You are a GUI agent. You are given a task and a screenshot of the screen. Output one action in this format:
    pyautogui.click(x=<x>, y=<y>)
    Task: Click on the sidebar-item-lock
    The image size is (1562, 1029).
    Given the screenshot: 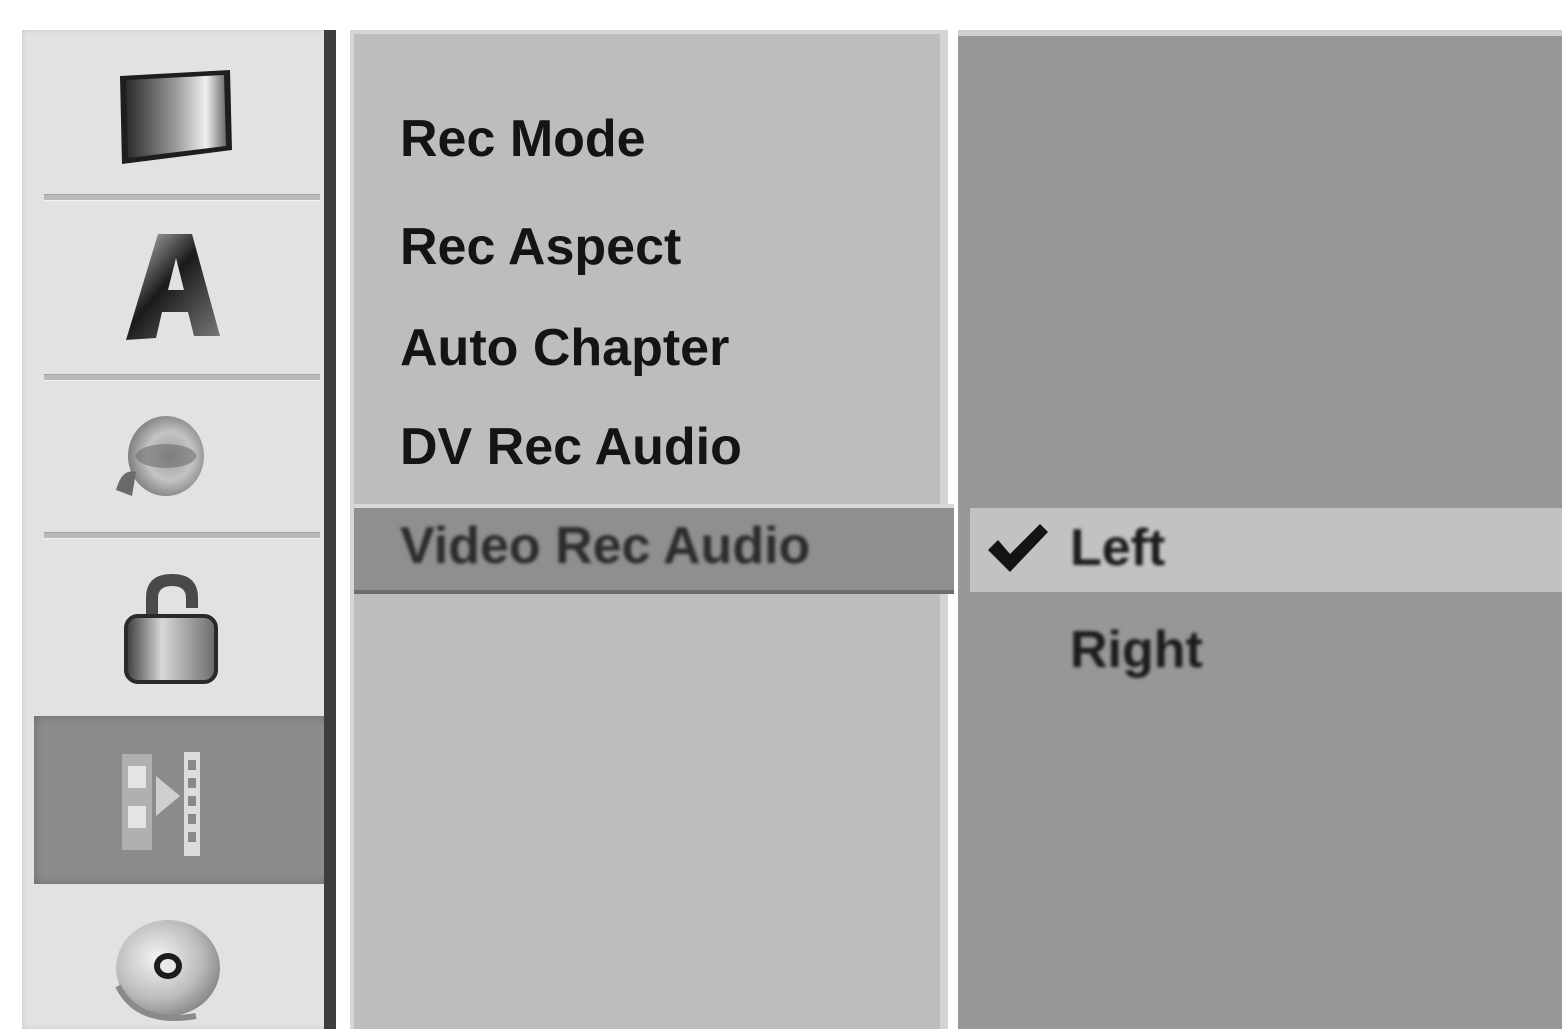 What is the action you would take?
    pyautogui.click(x=173, y=628)
    